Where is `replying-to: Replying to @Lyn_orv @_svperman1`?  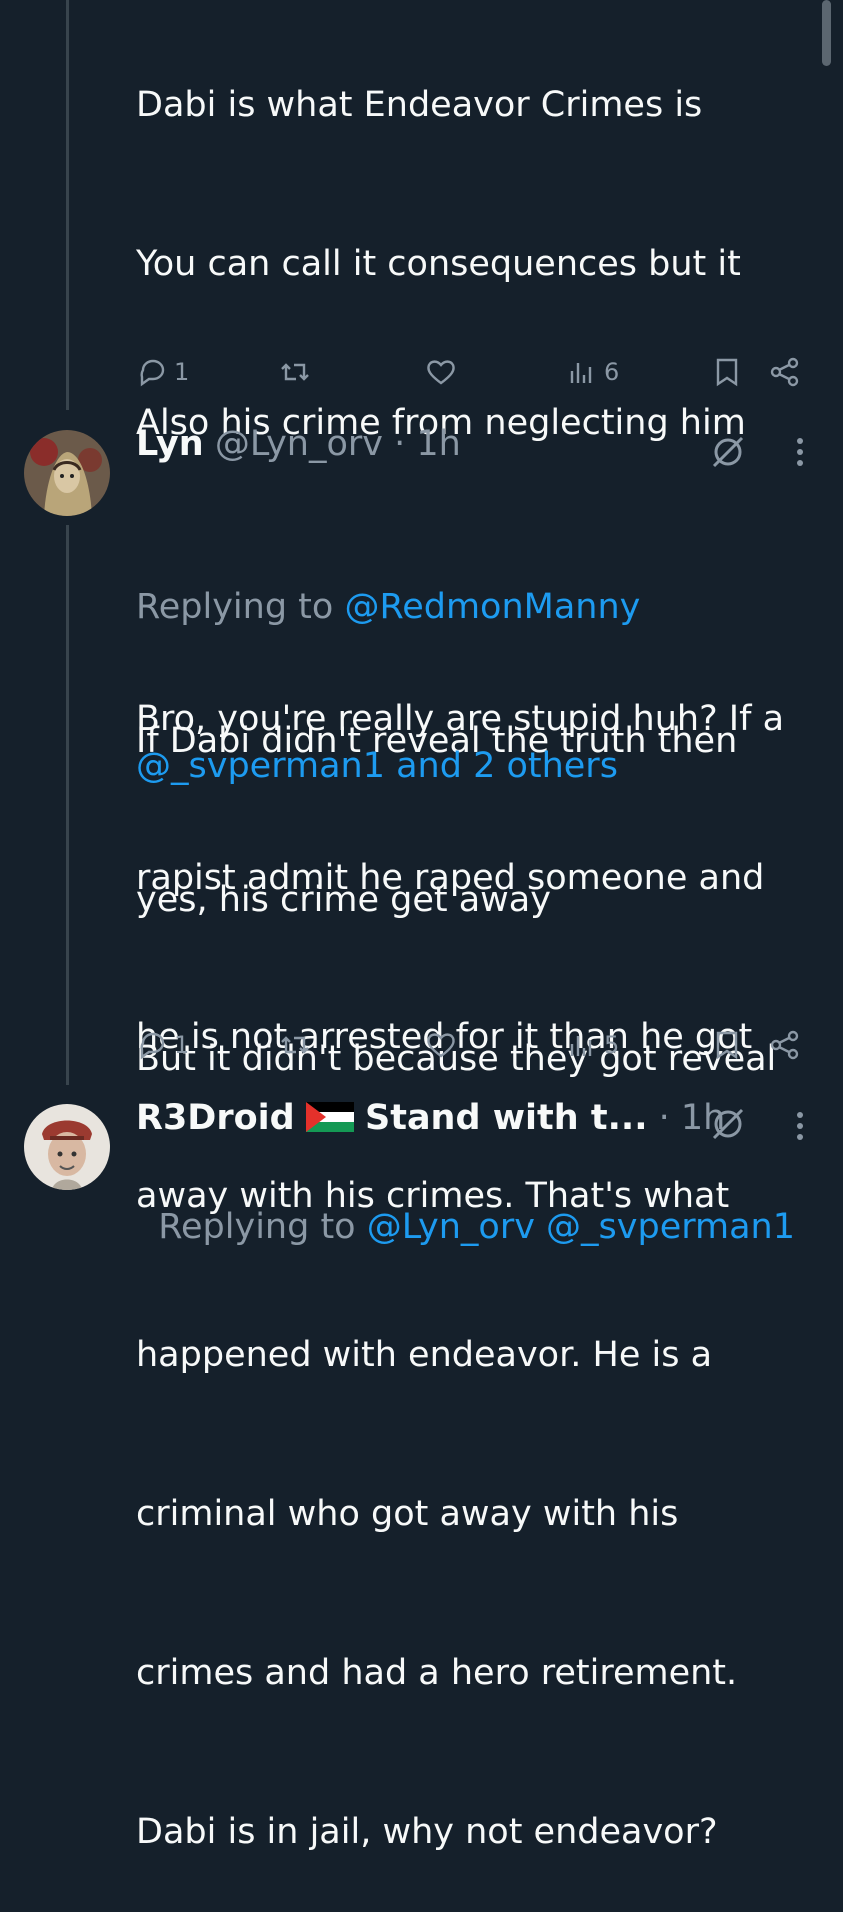
replying-to: Replying to @Lyn_orv @_svperman1 is located at coordinates (465, 1201).